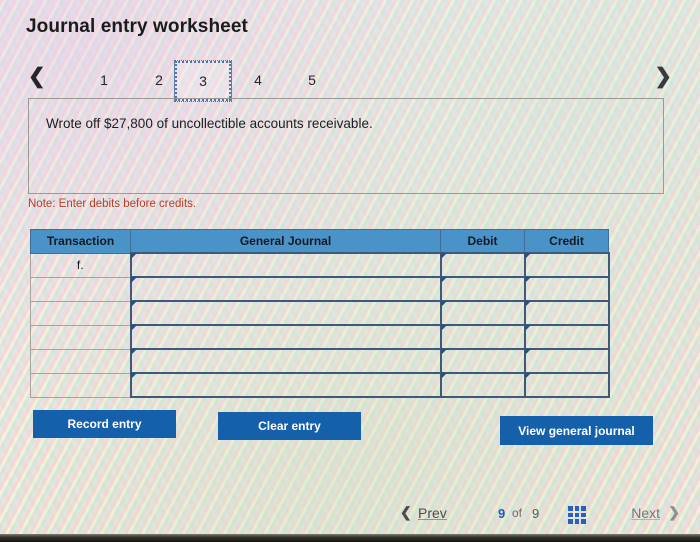 Image resolution: width=700 pixels, height=542 pixels. I want to click on tabs-prev-chevron-icon: ❮, so click(37, 77).